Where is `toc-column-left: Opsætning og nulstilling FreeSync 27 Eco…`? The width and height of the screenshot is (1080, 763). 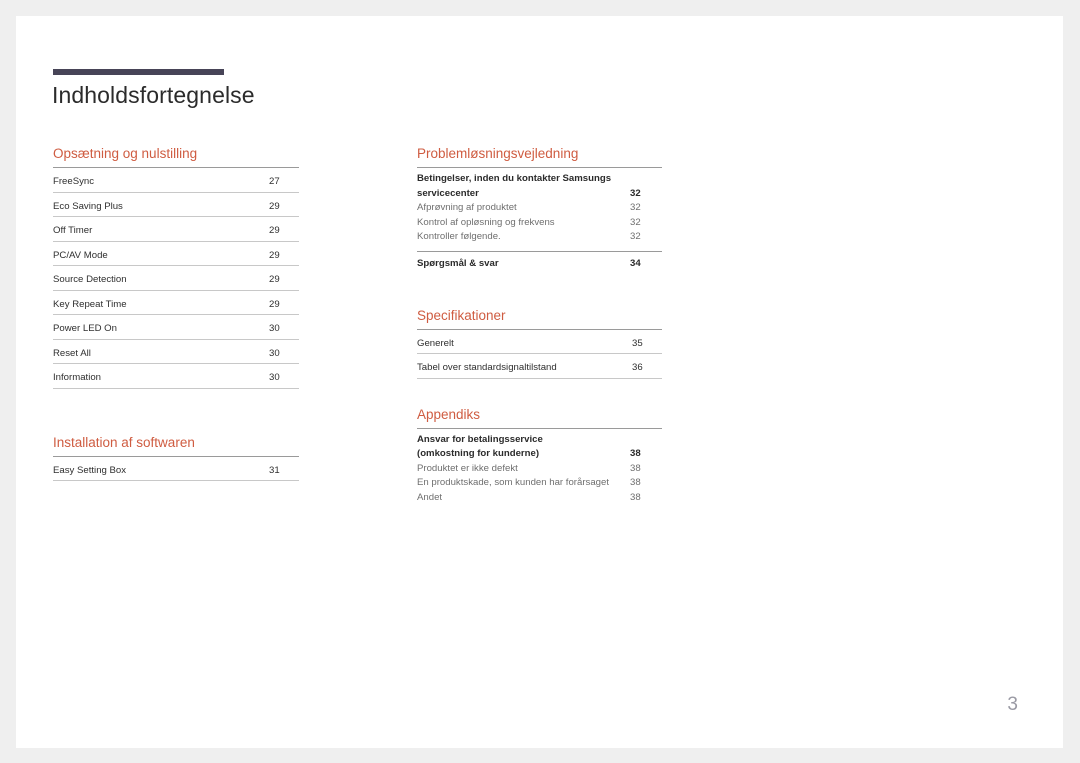
toc-column-left: Opsætning og nulstilling FreeSync 27 Eco… is located at coordinates (176, 313).